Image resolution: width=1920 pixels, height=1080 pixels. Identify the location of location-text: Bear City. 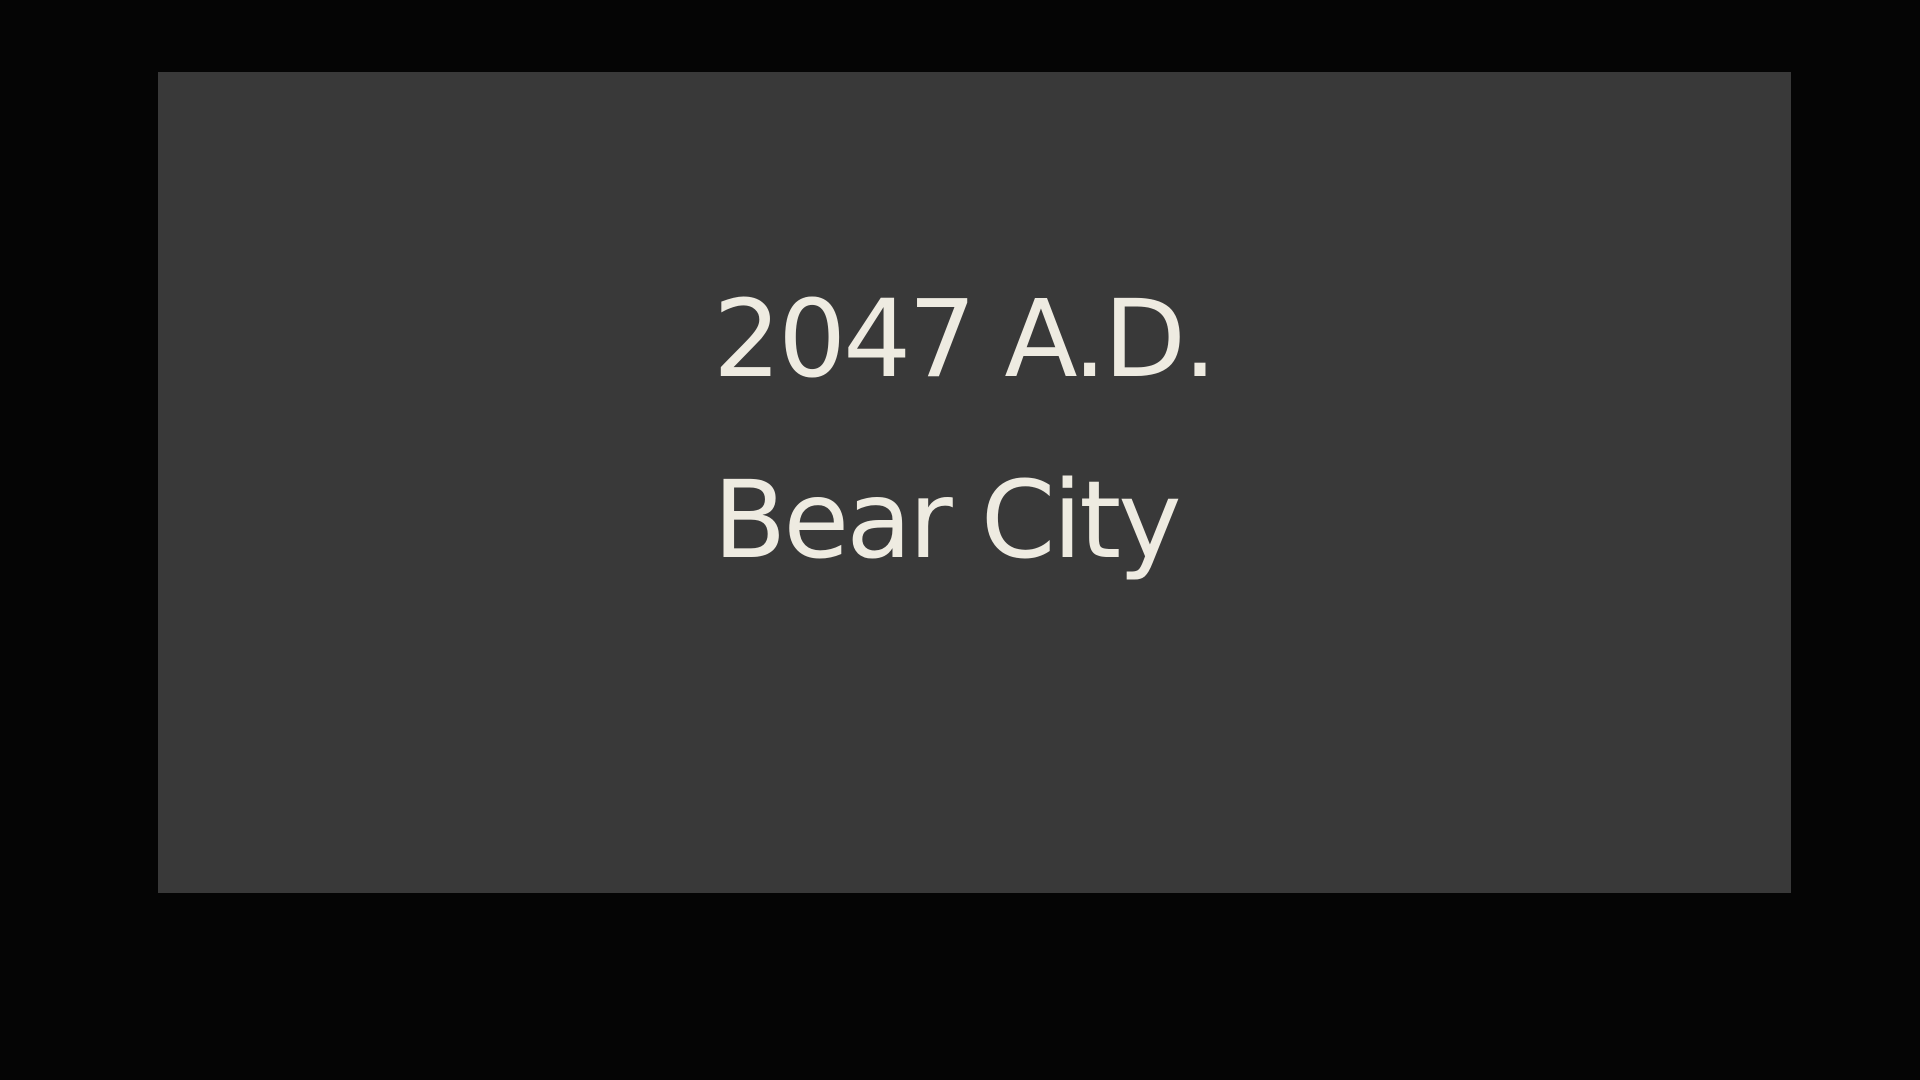
(947, 521).